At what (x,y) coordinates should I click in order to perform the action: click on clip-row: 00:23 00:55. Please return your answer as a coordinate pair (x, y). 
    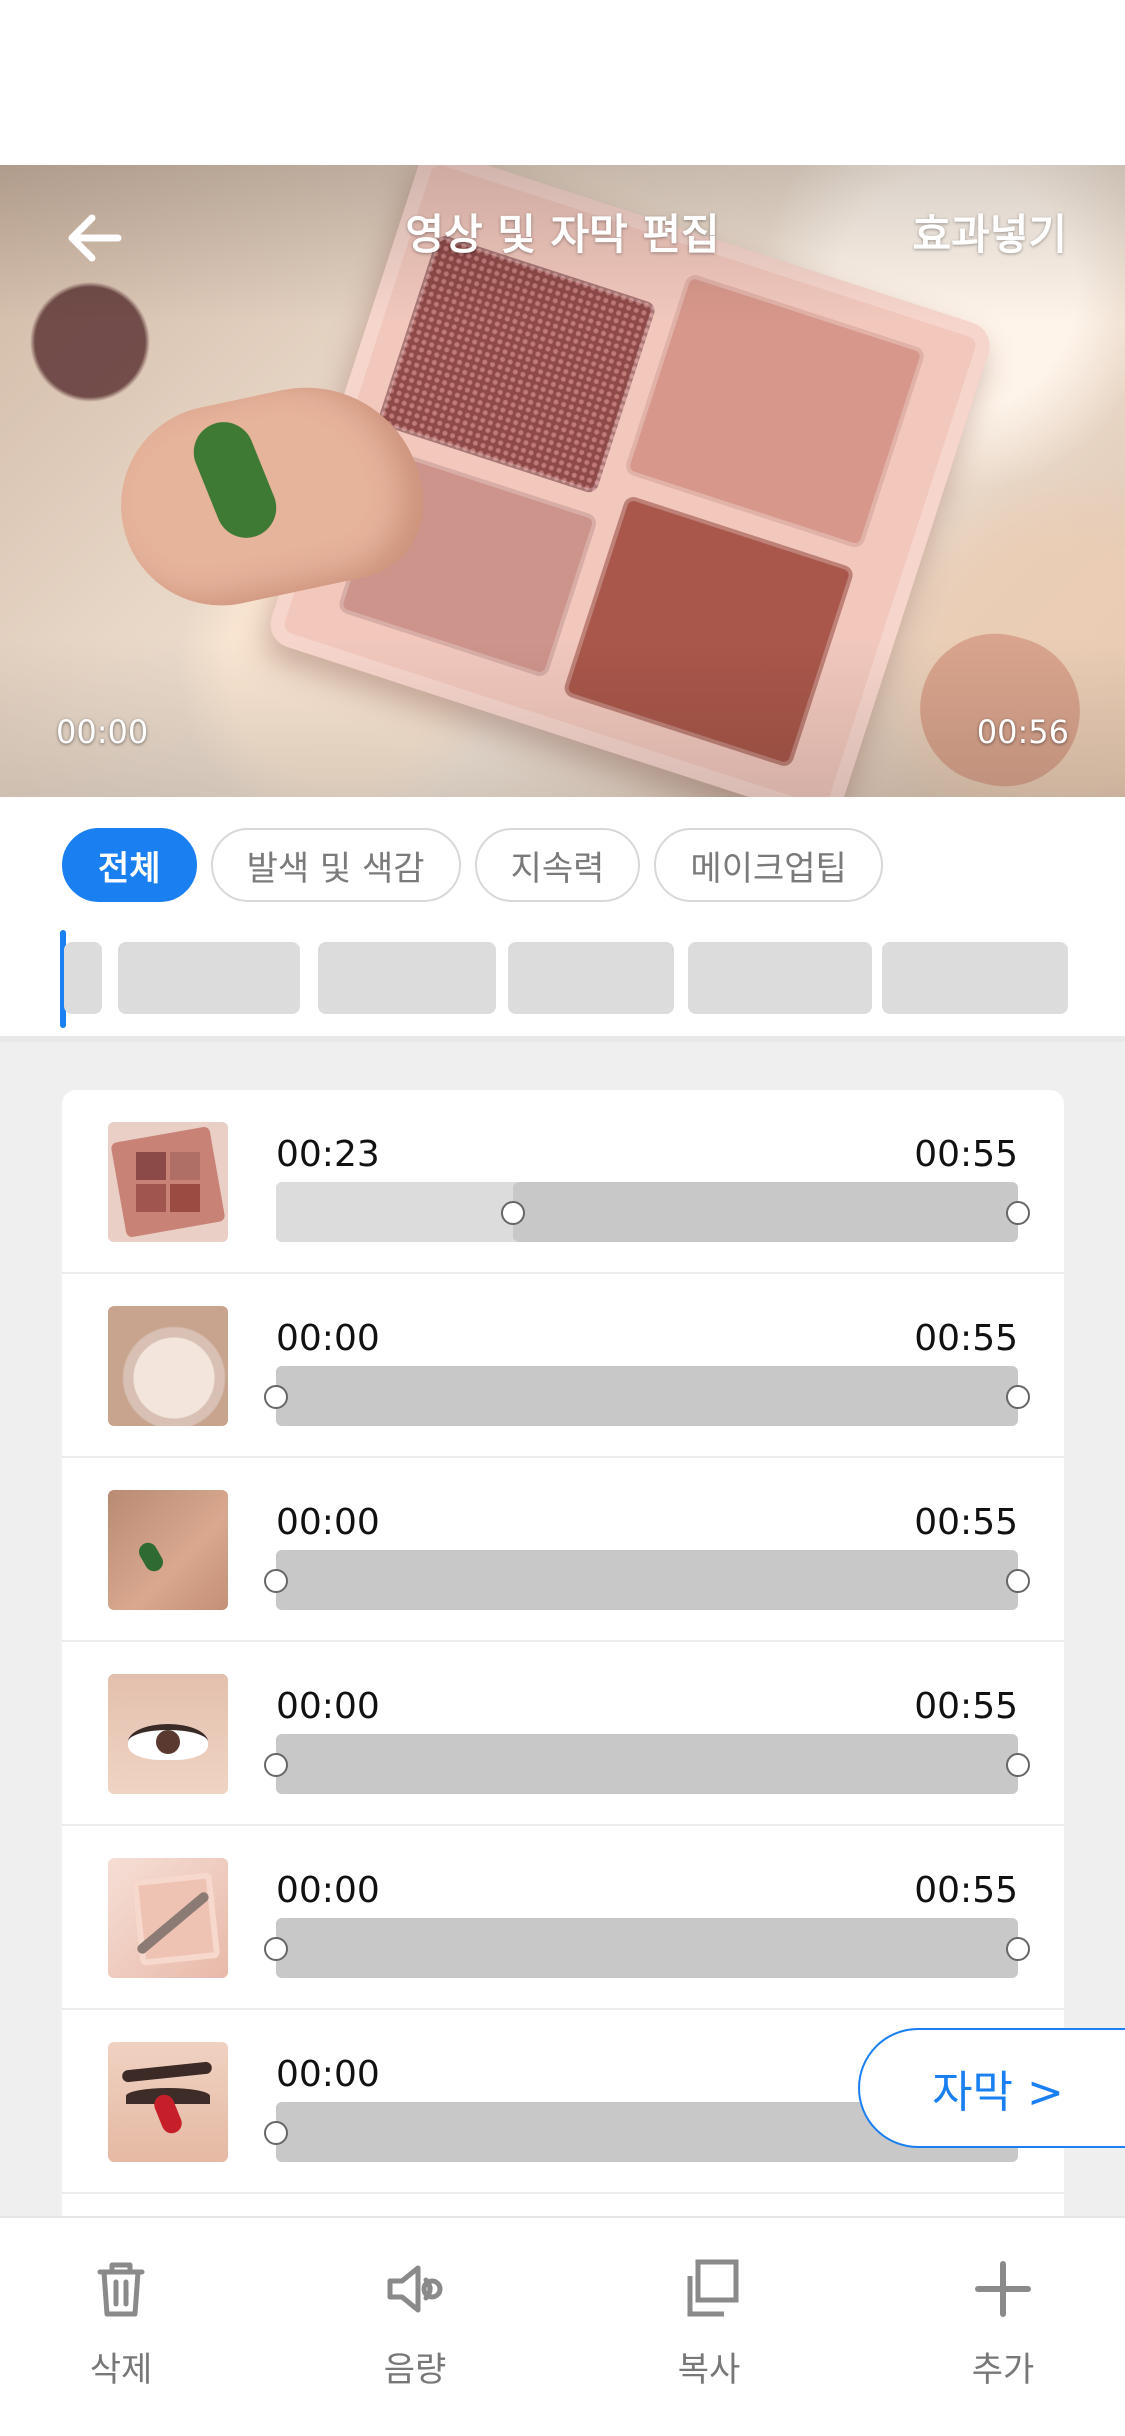
    Looking at the image, I should click on (563, 1182).